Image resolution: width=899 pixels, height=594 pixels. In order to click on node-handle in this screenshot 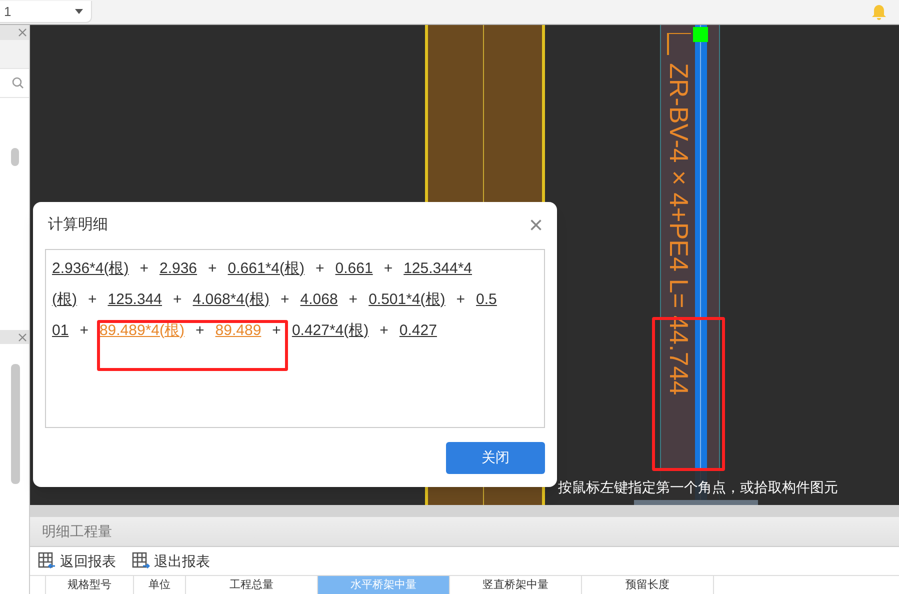, I will do `click(700, 34)`.